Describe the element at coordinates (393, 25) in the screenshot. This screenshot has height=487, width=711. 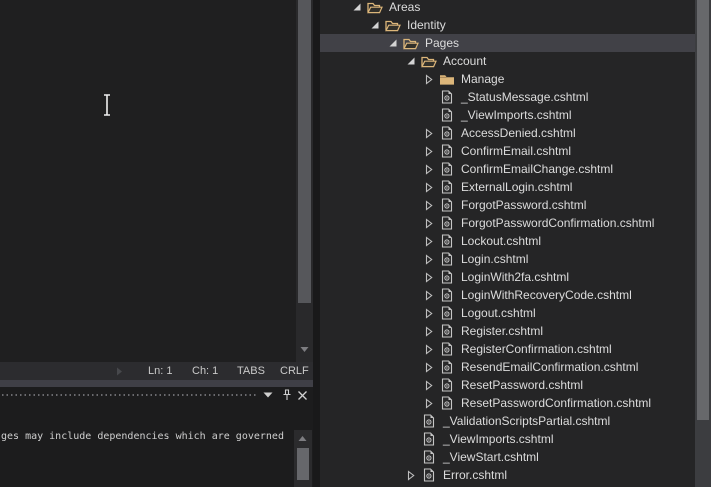
I see `folder-open-icon` at that location.